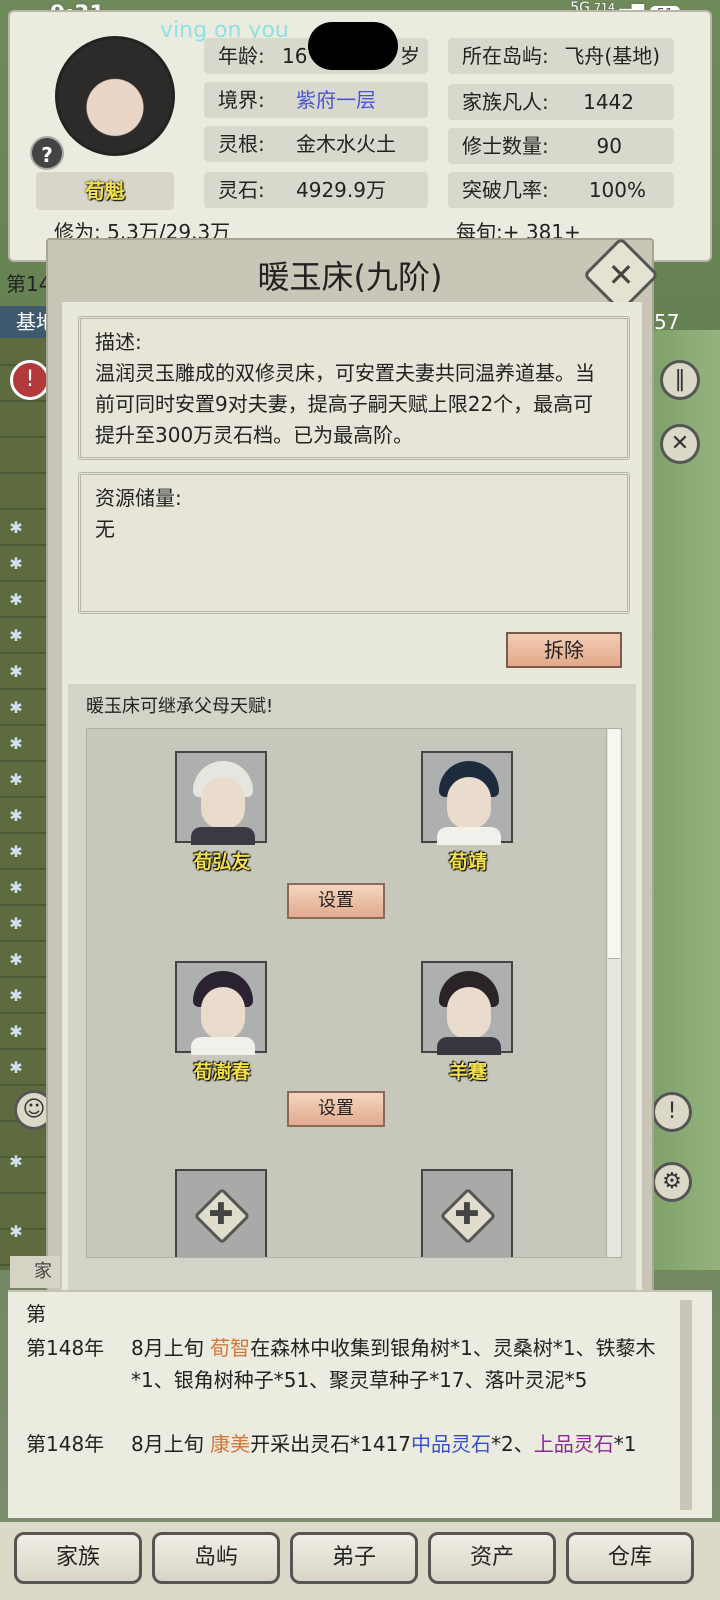  What do you see at coordinates (614, 993) in the screenshot?
I see `slot-list-scrollbar` at bounding box center [614, 993].